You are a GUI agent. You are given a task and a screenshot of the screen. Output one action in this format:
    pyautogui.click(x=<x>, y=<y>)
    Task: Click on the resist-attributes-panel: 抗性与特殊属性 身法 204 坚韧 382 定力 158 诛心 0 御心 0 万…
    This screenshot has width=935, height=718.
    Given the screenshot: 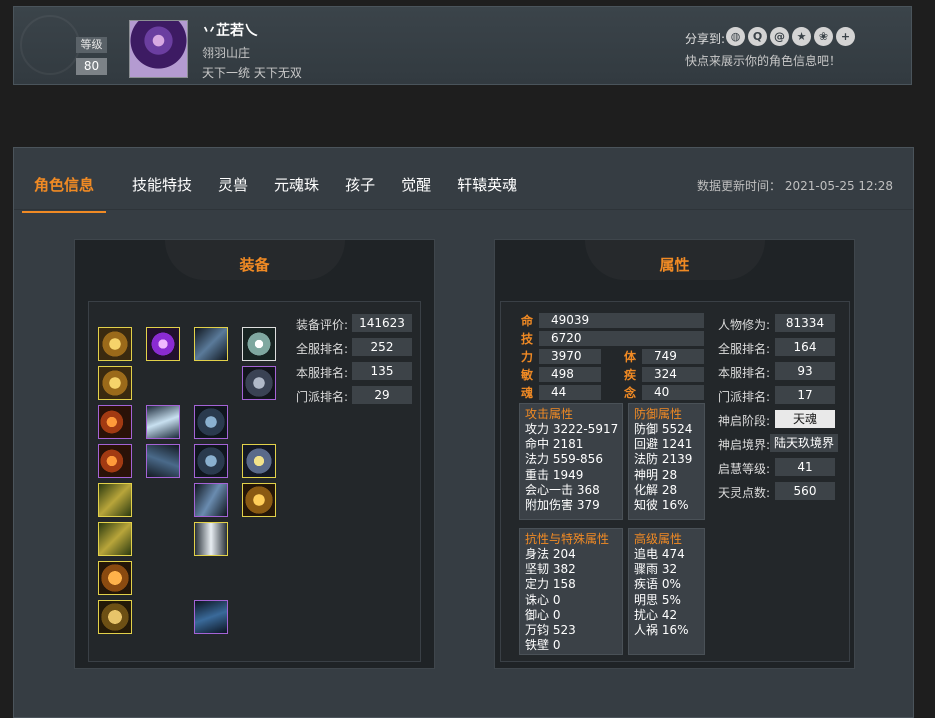 What is the action you would take?
    pyautogui.click(x=571, y=591)
    